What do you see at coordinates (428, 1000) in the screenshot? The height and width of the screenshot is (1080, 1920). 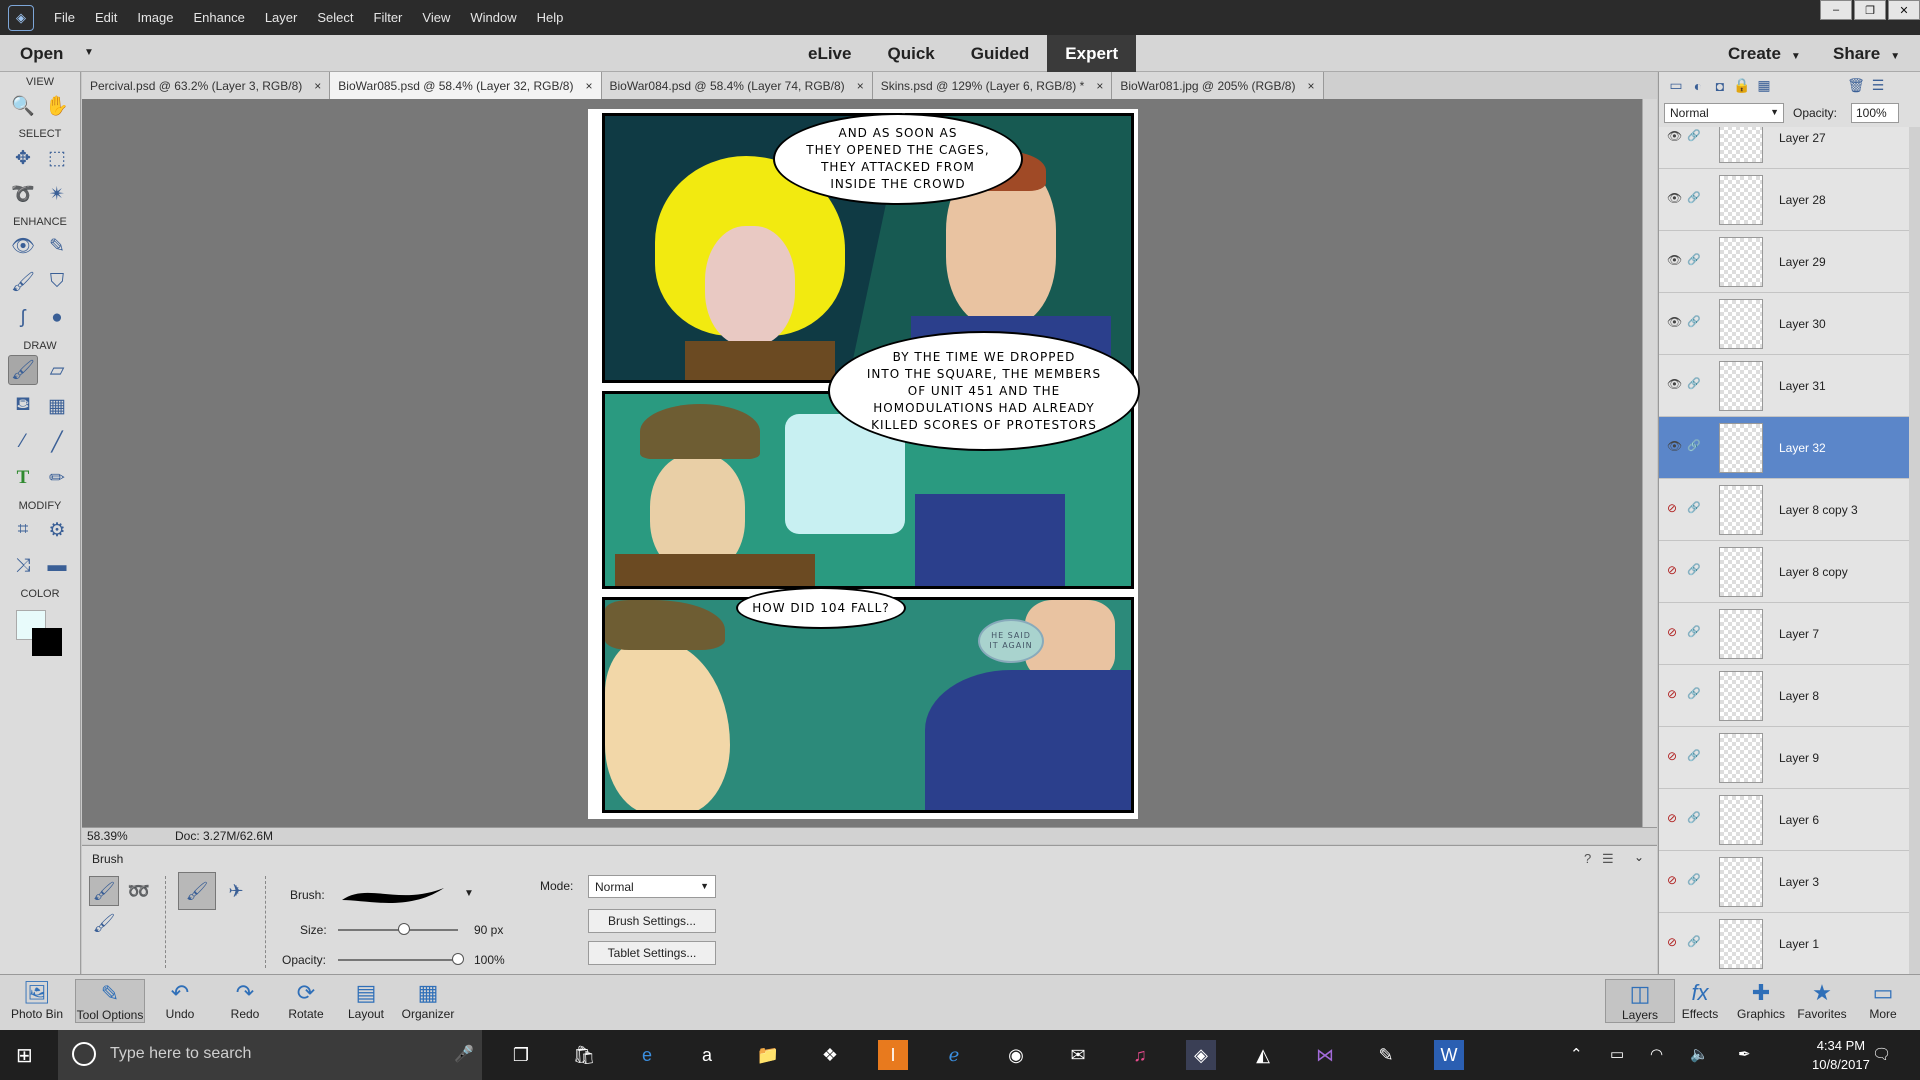 I see `organizer-button: ▦ Organizer` at bounding box center [428, 1000].